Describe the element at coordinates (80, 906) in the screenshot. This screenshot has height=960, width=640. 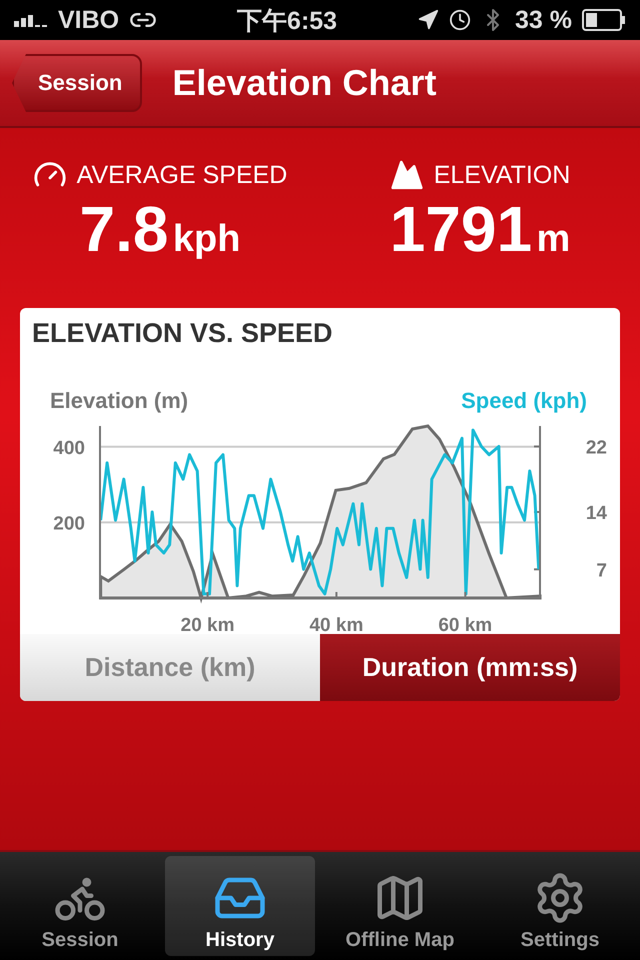
I see `tab-bar-item: Session` at that location.